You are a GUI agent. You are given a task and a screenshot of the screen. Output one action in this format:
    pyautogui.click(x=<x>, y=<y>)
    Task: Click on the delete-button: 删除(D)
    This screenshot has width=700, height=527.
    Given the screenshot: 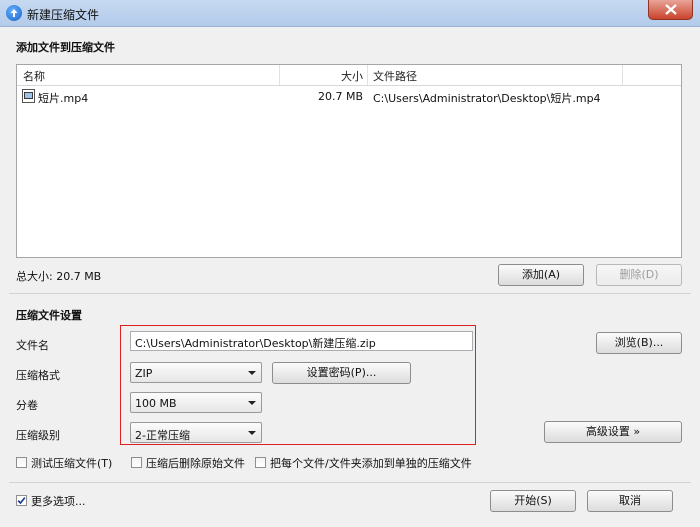 What is the action you would take?
    pyautogui.click(x=639, y=275)
    